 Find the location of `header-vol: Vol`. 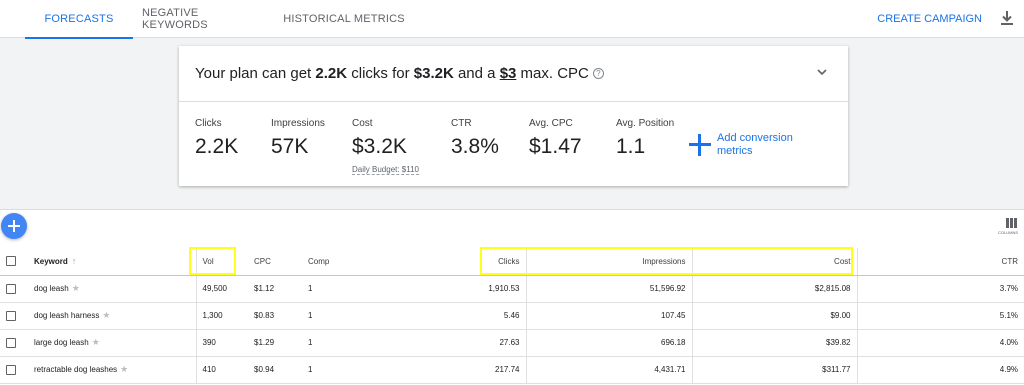

header-vol: Vol is located at coordinates (222, 262).